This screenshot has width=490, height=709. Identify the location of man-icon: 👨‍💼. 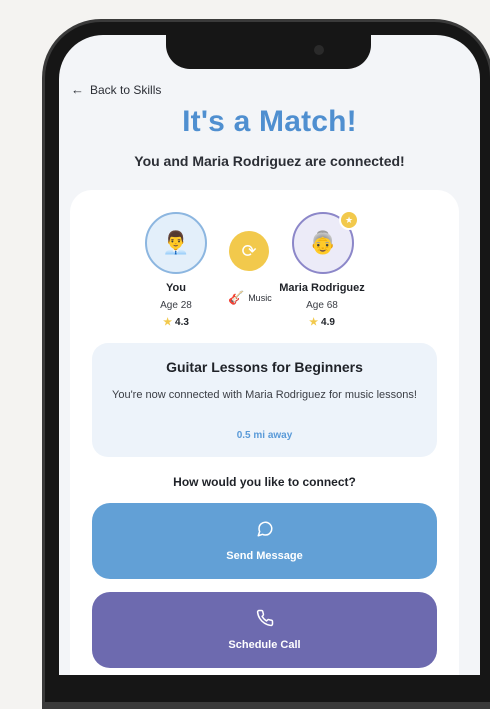
(176, 242).